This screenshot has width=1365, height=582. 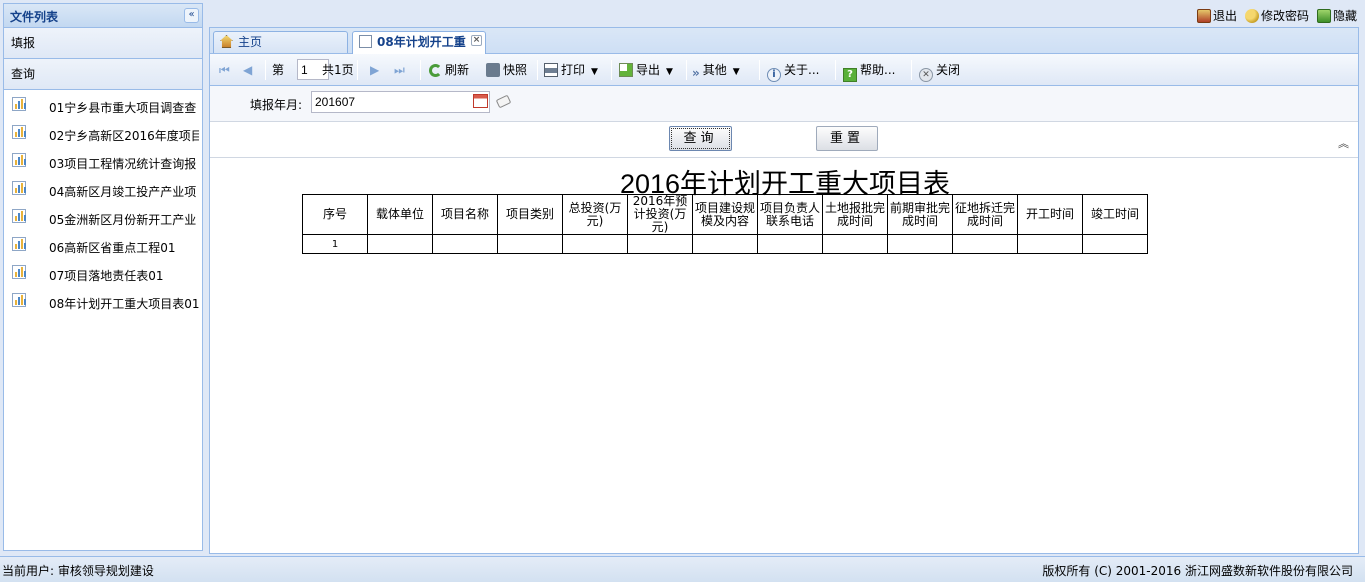 I want to click on page-prefix: 第, so click(x=278, y=70).